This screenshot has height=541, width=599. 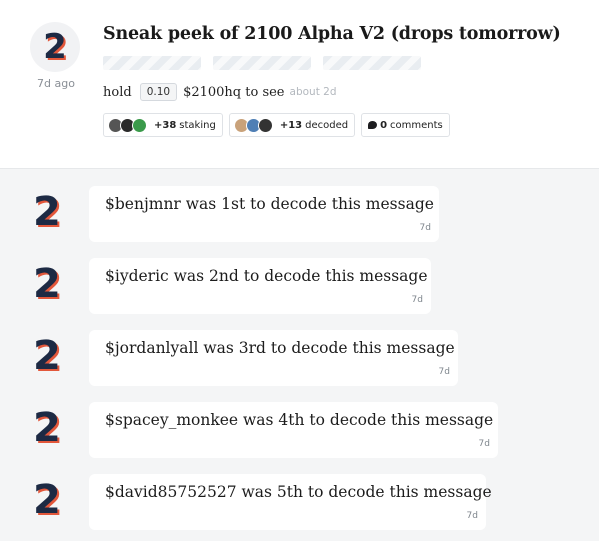 I want to click on decoded-chip: +13 decoded, so click(x=292, y=125).